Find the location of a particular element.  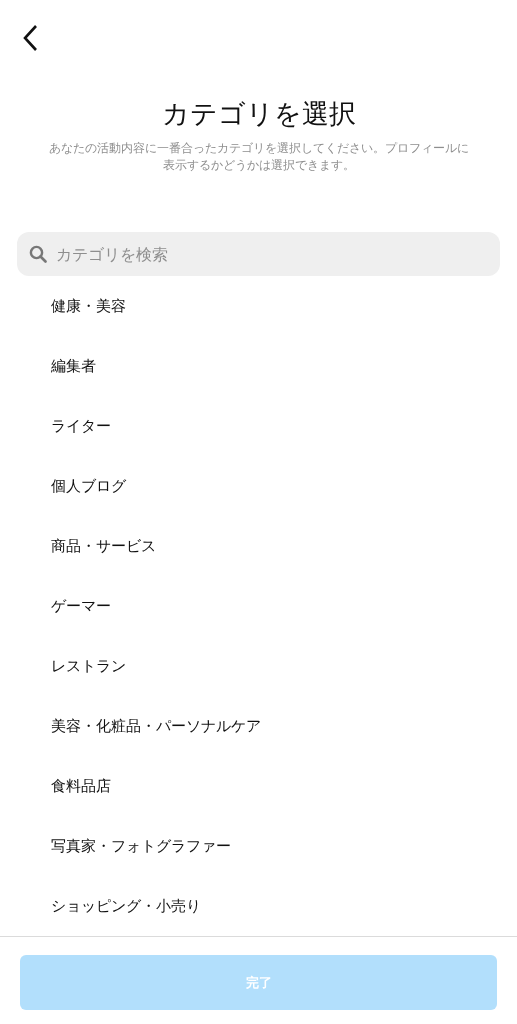

description-text: あなたの活動内容に一番合ったカテゴリを選択してください。プロフィールに表示するかどうかは選択できます。 is located at coordinates (258, 157).